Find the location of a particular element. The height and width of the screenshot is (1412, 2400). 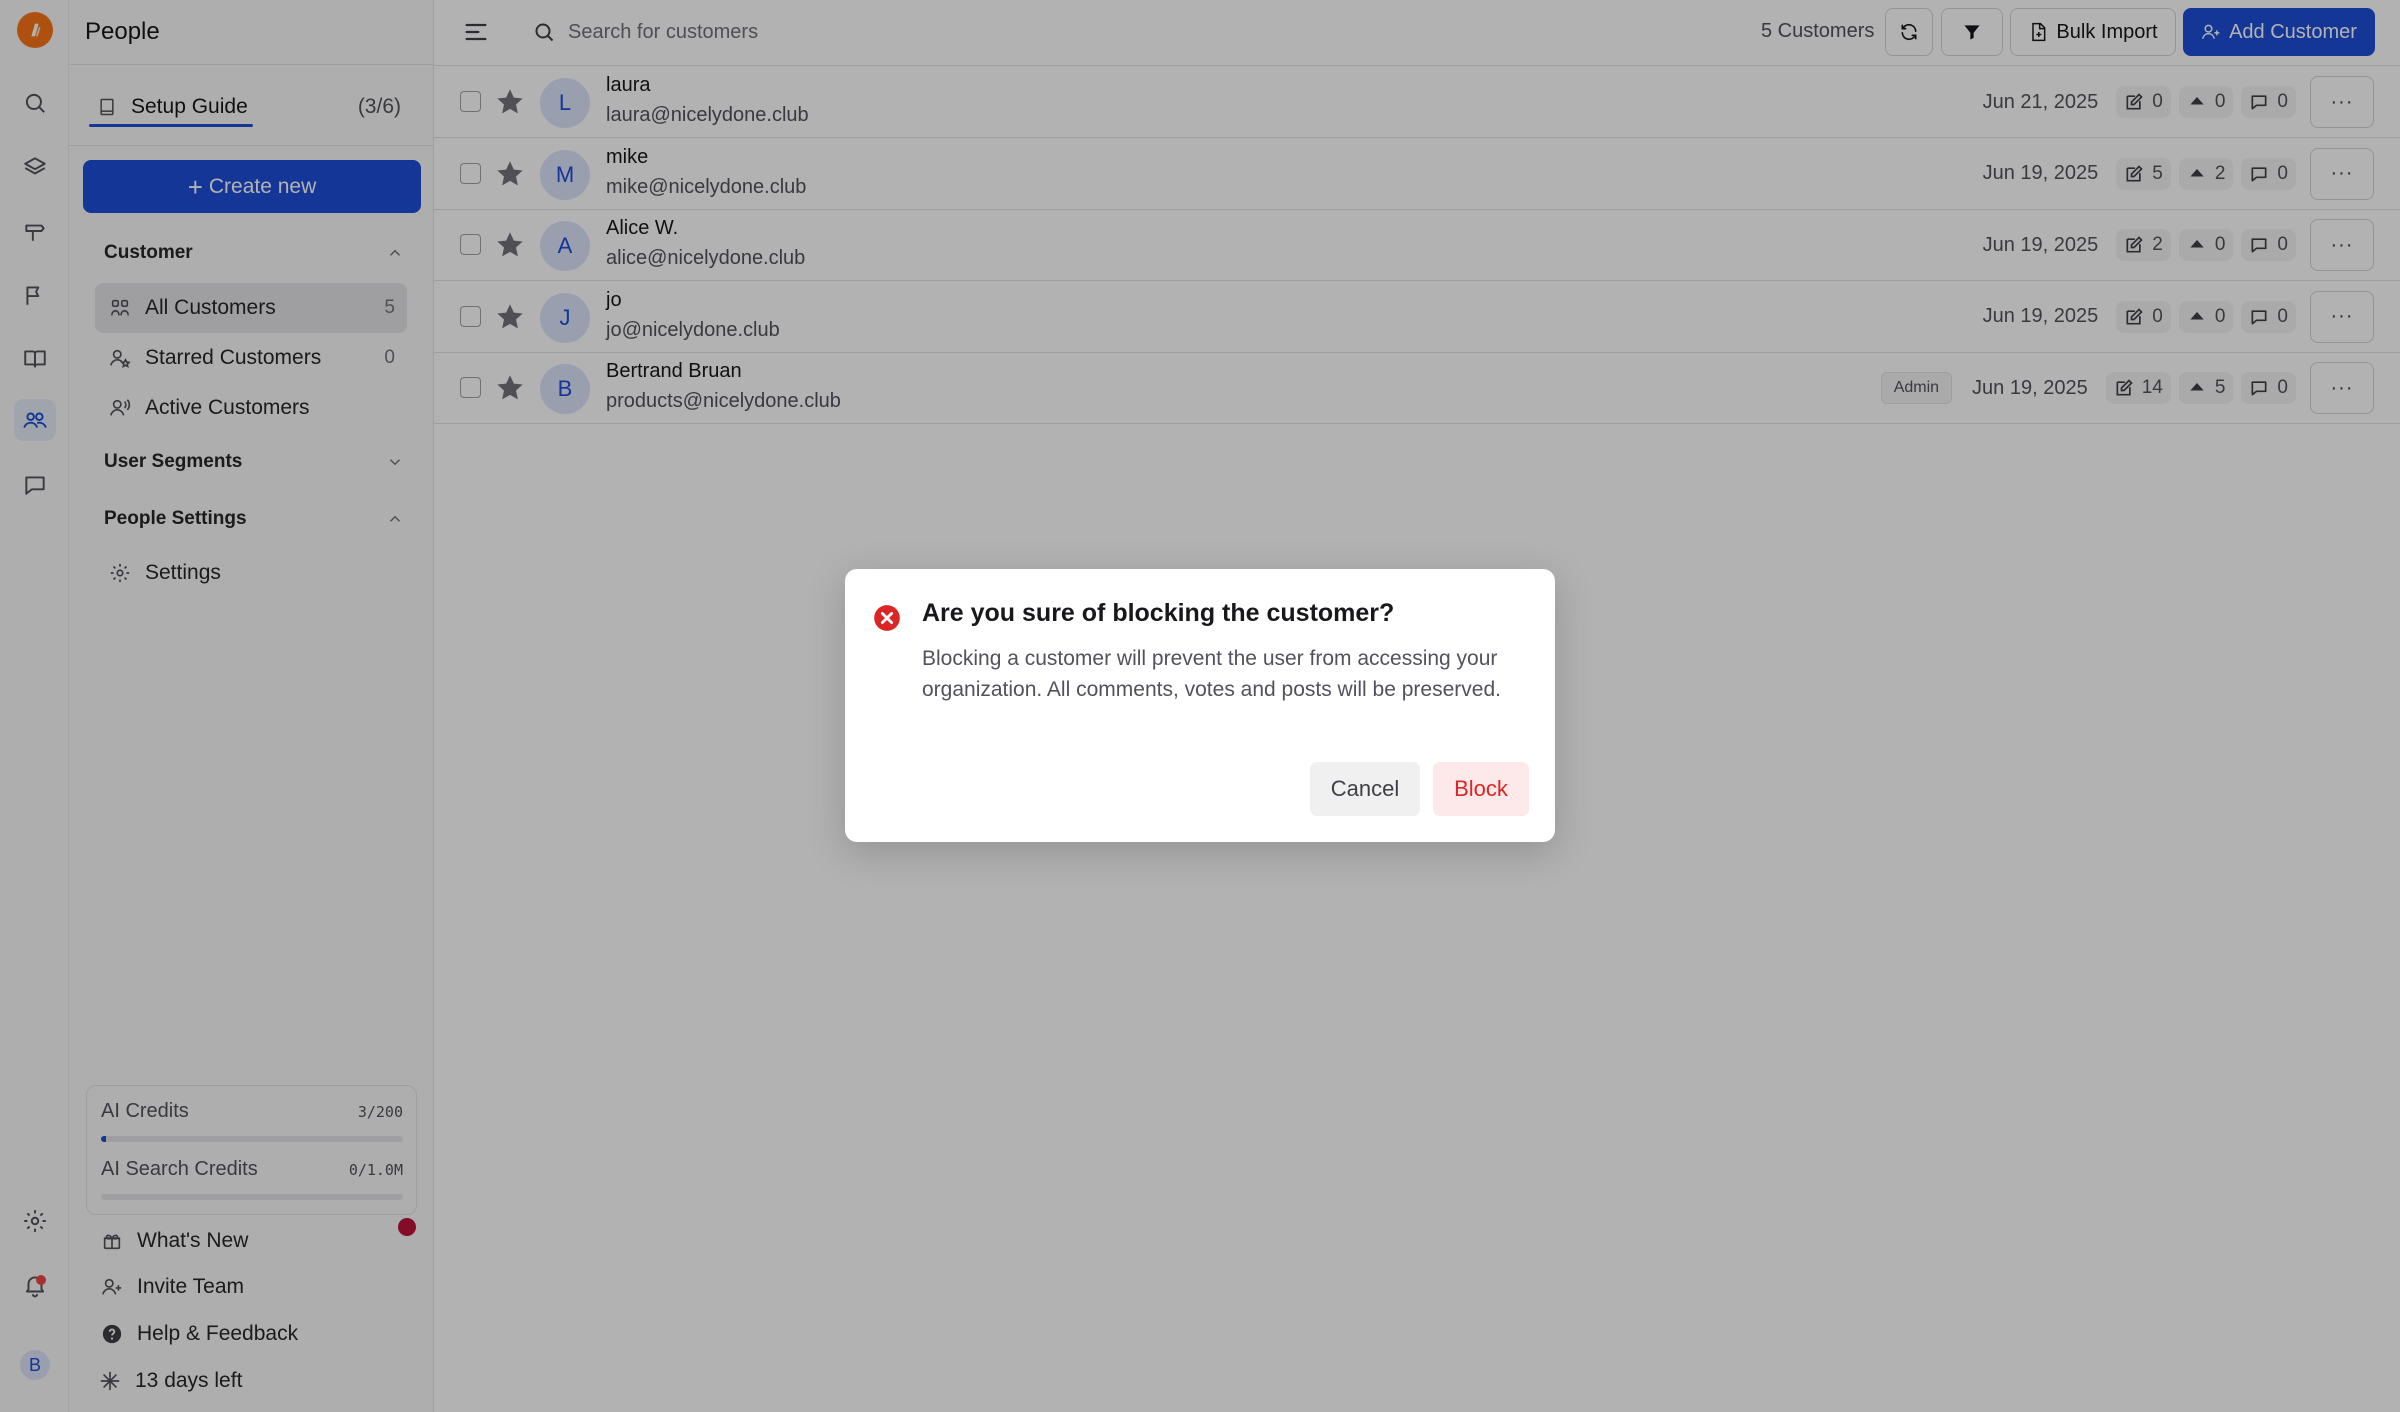

cancel-button: Cancel is located at coordinates (1365, 789).